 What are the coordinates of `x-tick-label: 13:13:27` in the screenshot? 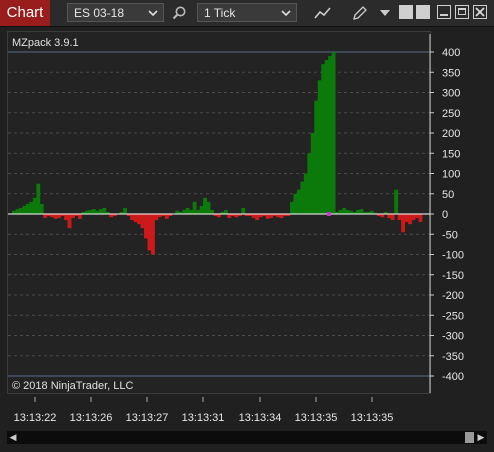 It's located at (147, 418).